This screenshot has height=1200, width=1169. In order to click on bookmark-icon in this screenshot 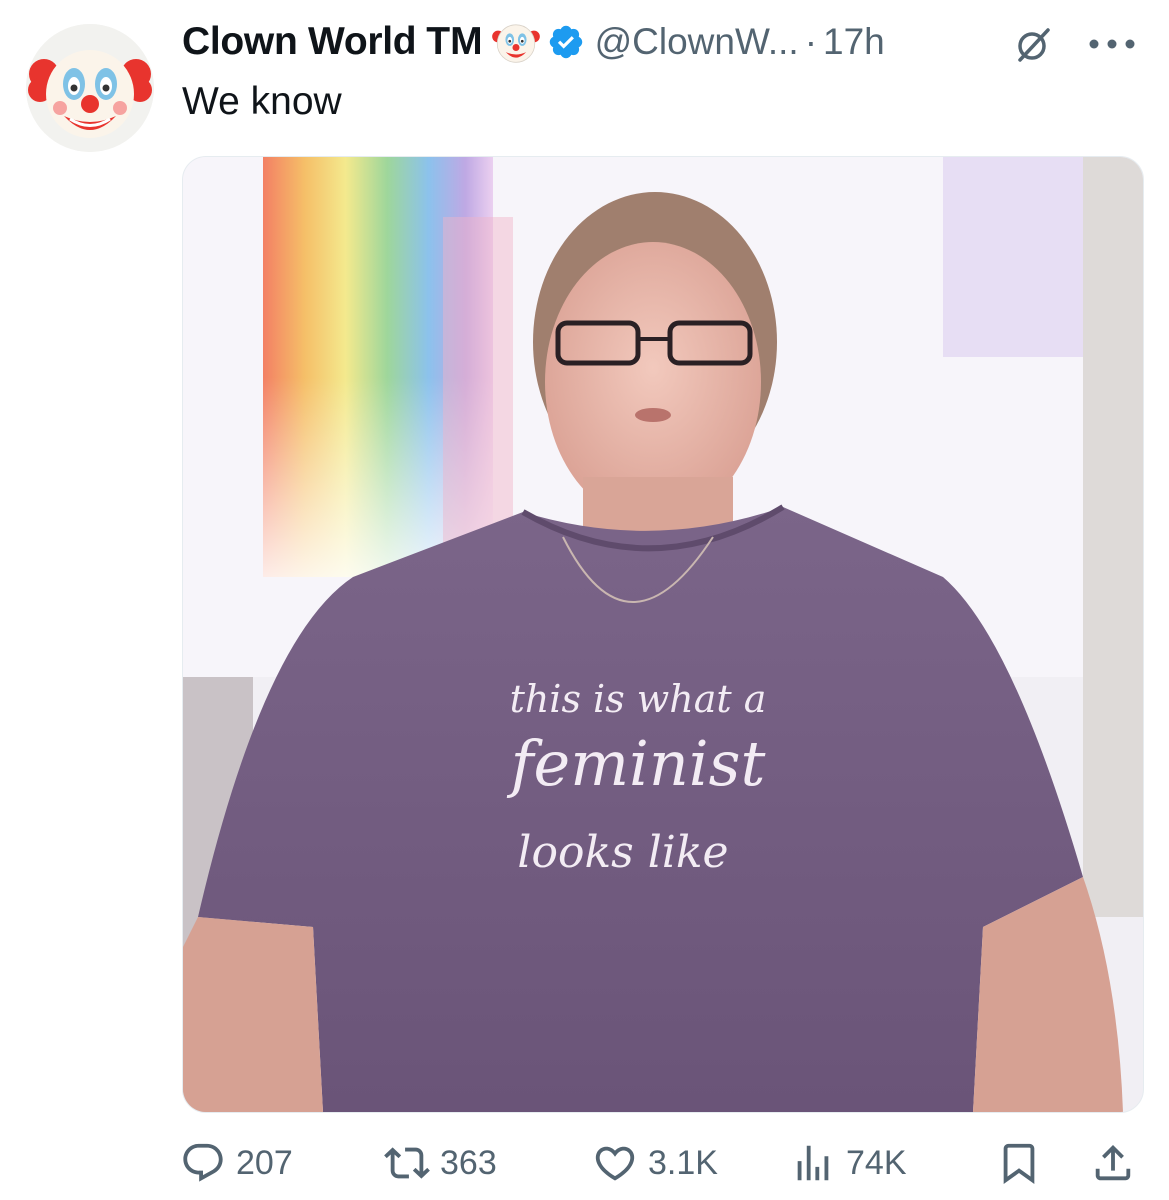, I will do `click(1019, 1163)`.